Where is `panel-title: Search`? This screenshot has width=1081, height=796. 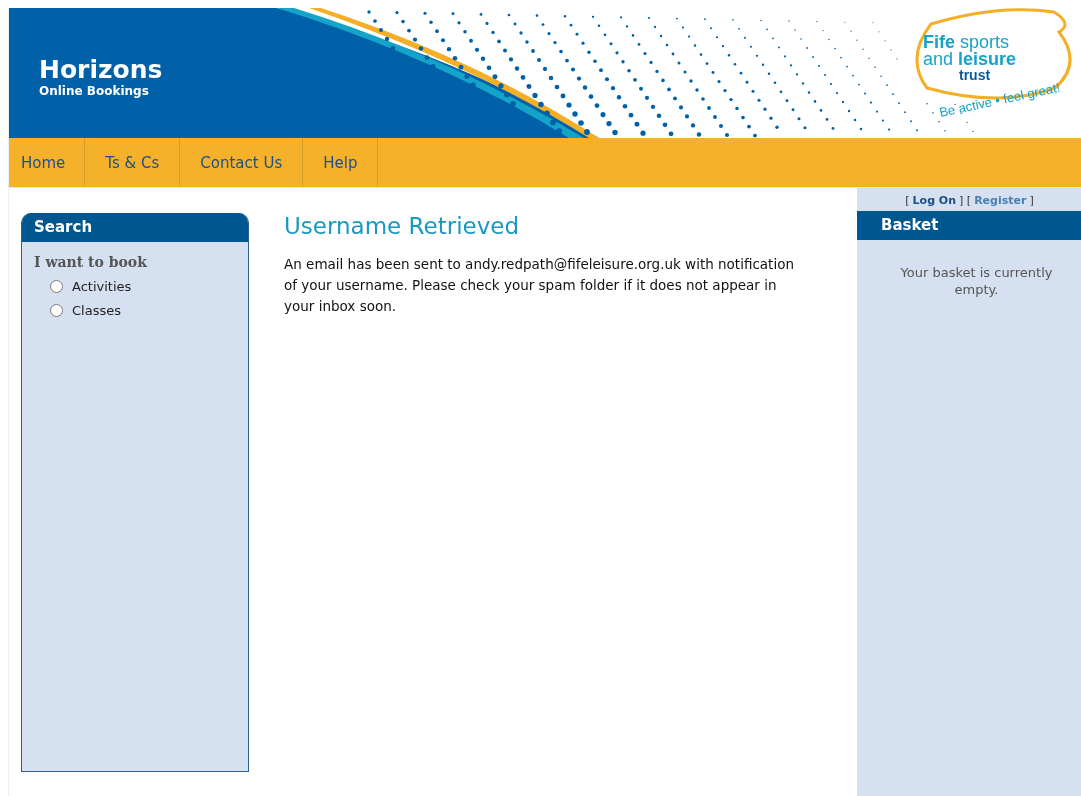 panel-title: Search is located at coordinates (135, 227).